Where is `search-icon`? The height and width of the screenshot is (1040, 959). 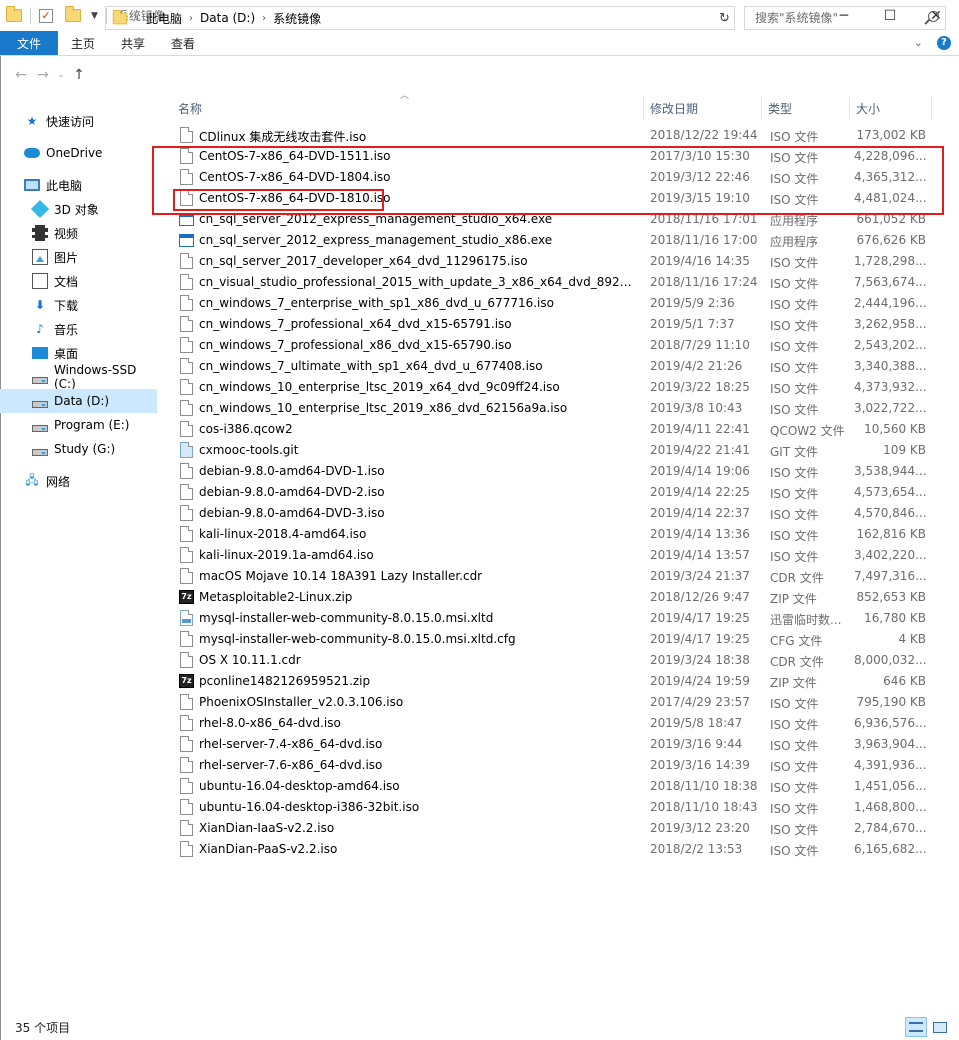
search-icon is located at coordinates (933, 16).